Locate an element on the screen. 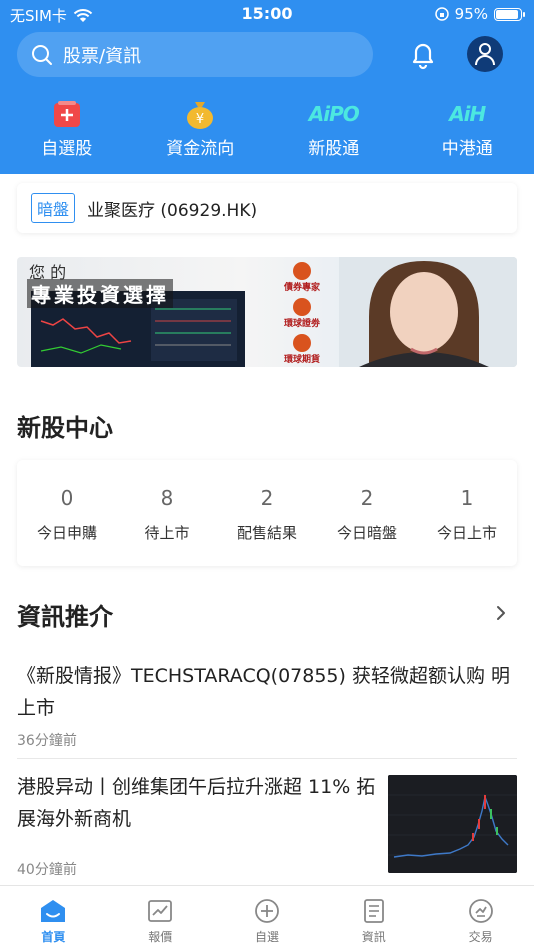 This screenshot has height=950, width=534. tab-label: 首頁 is located at coordinates (53, 937).